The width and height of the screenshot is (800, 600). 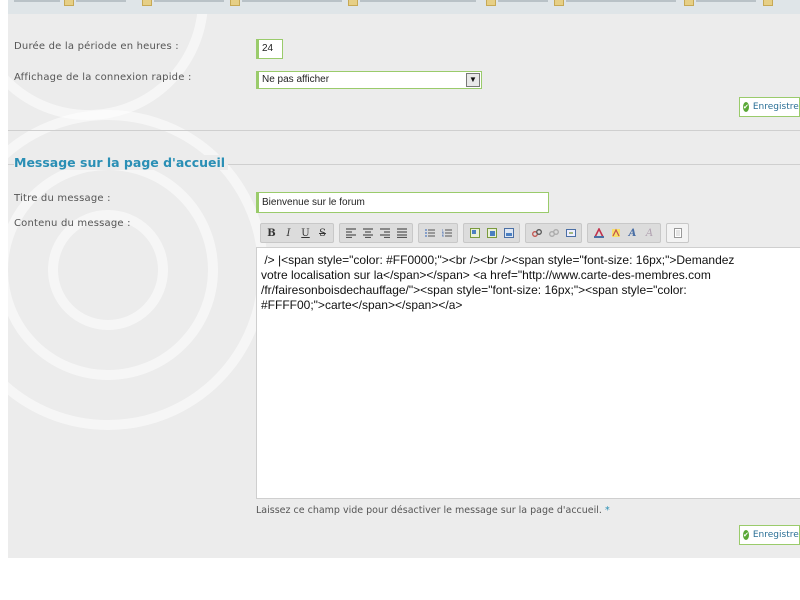 What do you see at coordinates (649, 233) in the screenshot?
I see `remove-format-icon: A` at bounding box center [649, 233].